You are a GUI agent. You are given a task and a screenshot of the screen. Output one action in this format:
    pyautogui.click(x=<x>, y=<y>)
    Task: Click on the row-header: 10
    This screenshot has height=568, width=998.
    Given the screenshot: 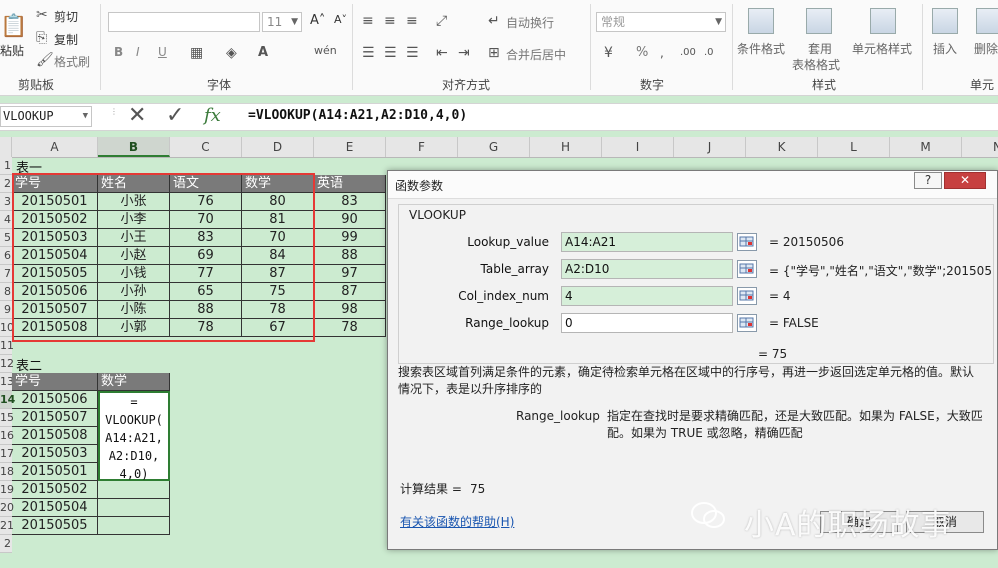 What is the action you would take?
    pyautogui.click(x=7, y=328)
    